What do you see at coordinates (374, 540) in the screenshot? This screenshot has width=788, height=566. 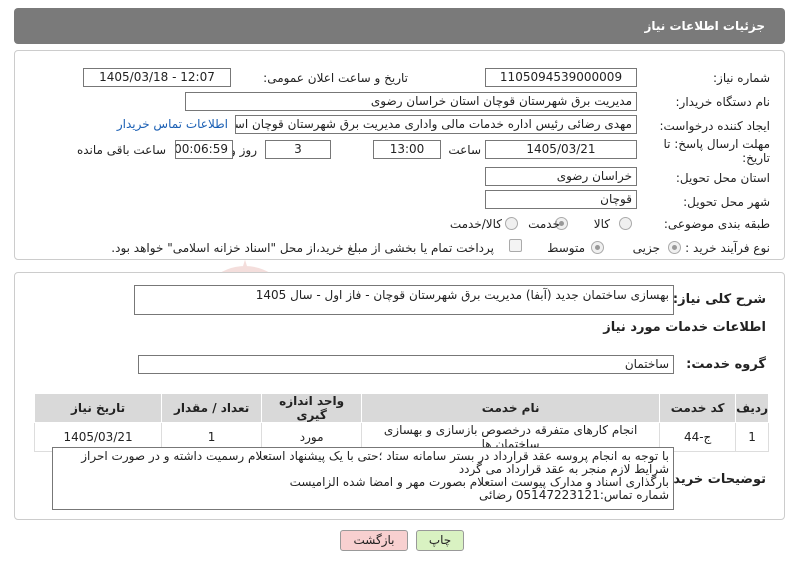 I see `back-button: بازگشت` at bounding box center [374, 540].